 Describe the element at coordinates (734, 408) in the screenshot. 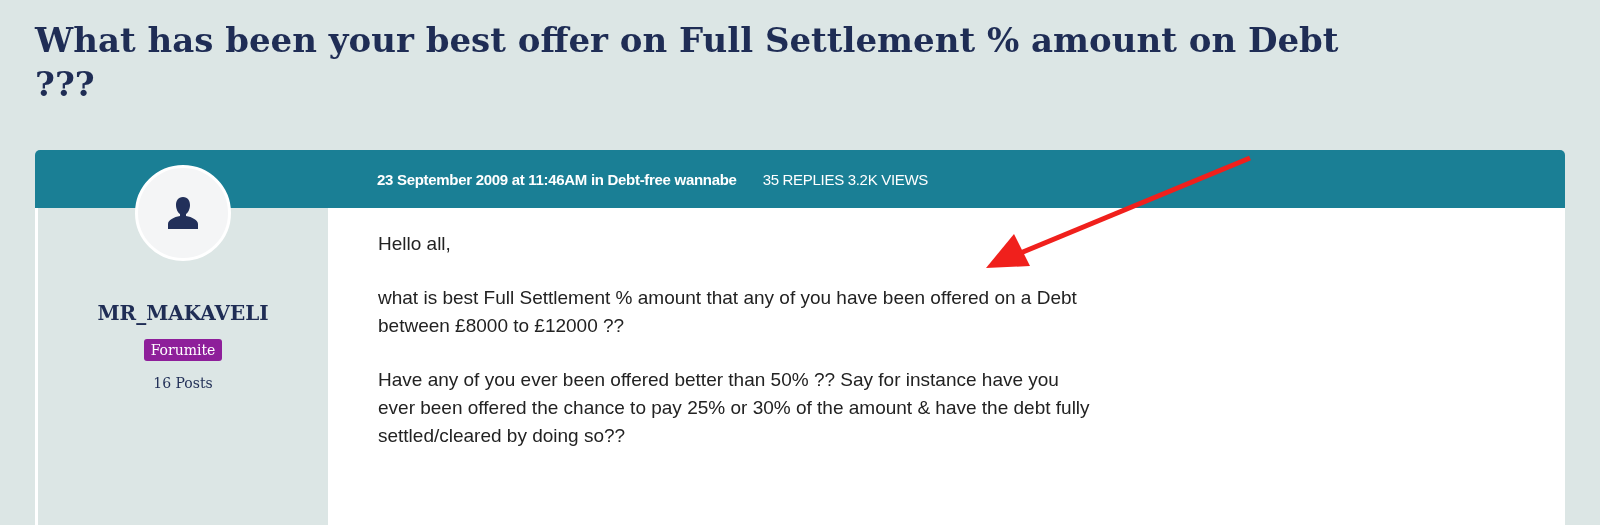

I see `post-paragraph: Have any of you ever been offered better than 50% ?? Say for instance have you ever been offered the chance to pay 25% or 30% of the amount & have the debt fully settled/cleared by doing so??` at that location.